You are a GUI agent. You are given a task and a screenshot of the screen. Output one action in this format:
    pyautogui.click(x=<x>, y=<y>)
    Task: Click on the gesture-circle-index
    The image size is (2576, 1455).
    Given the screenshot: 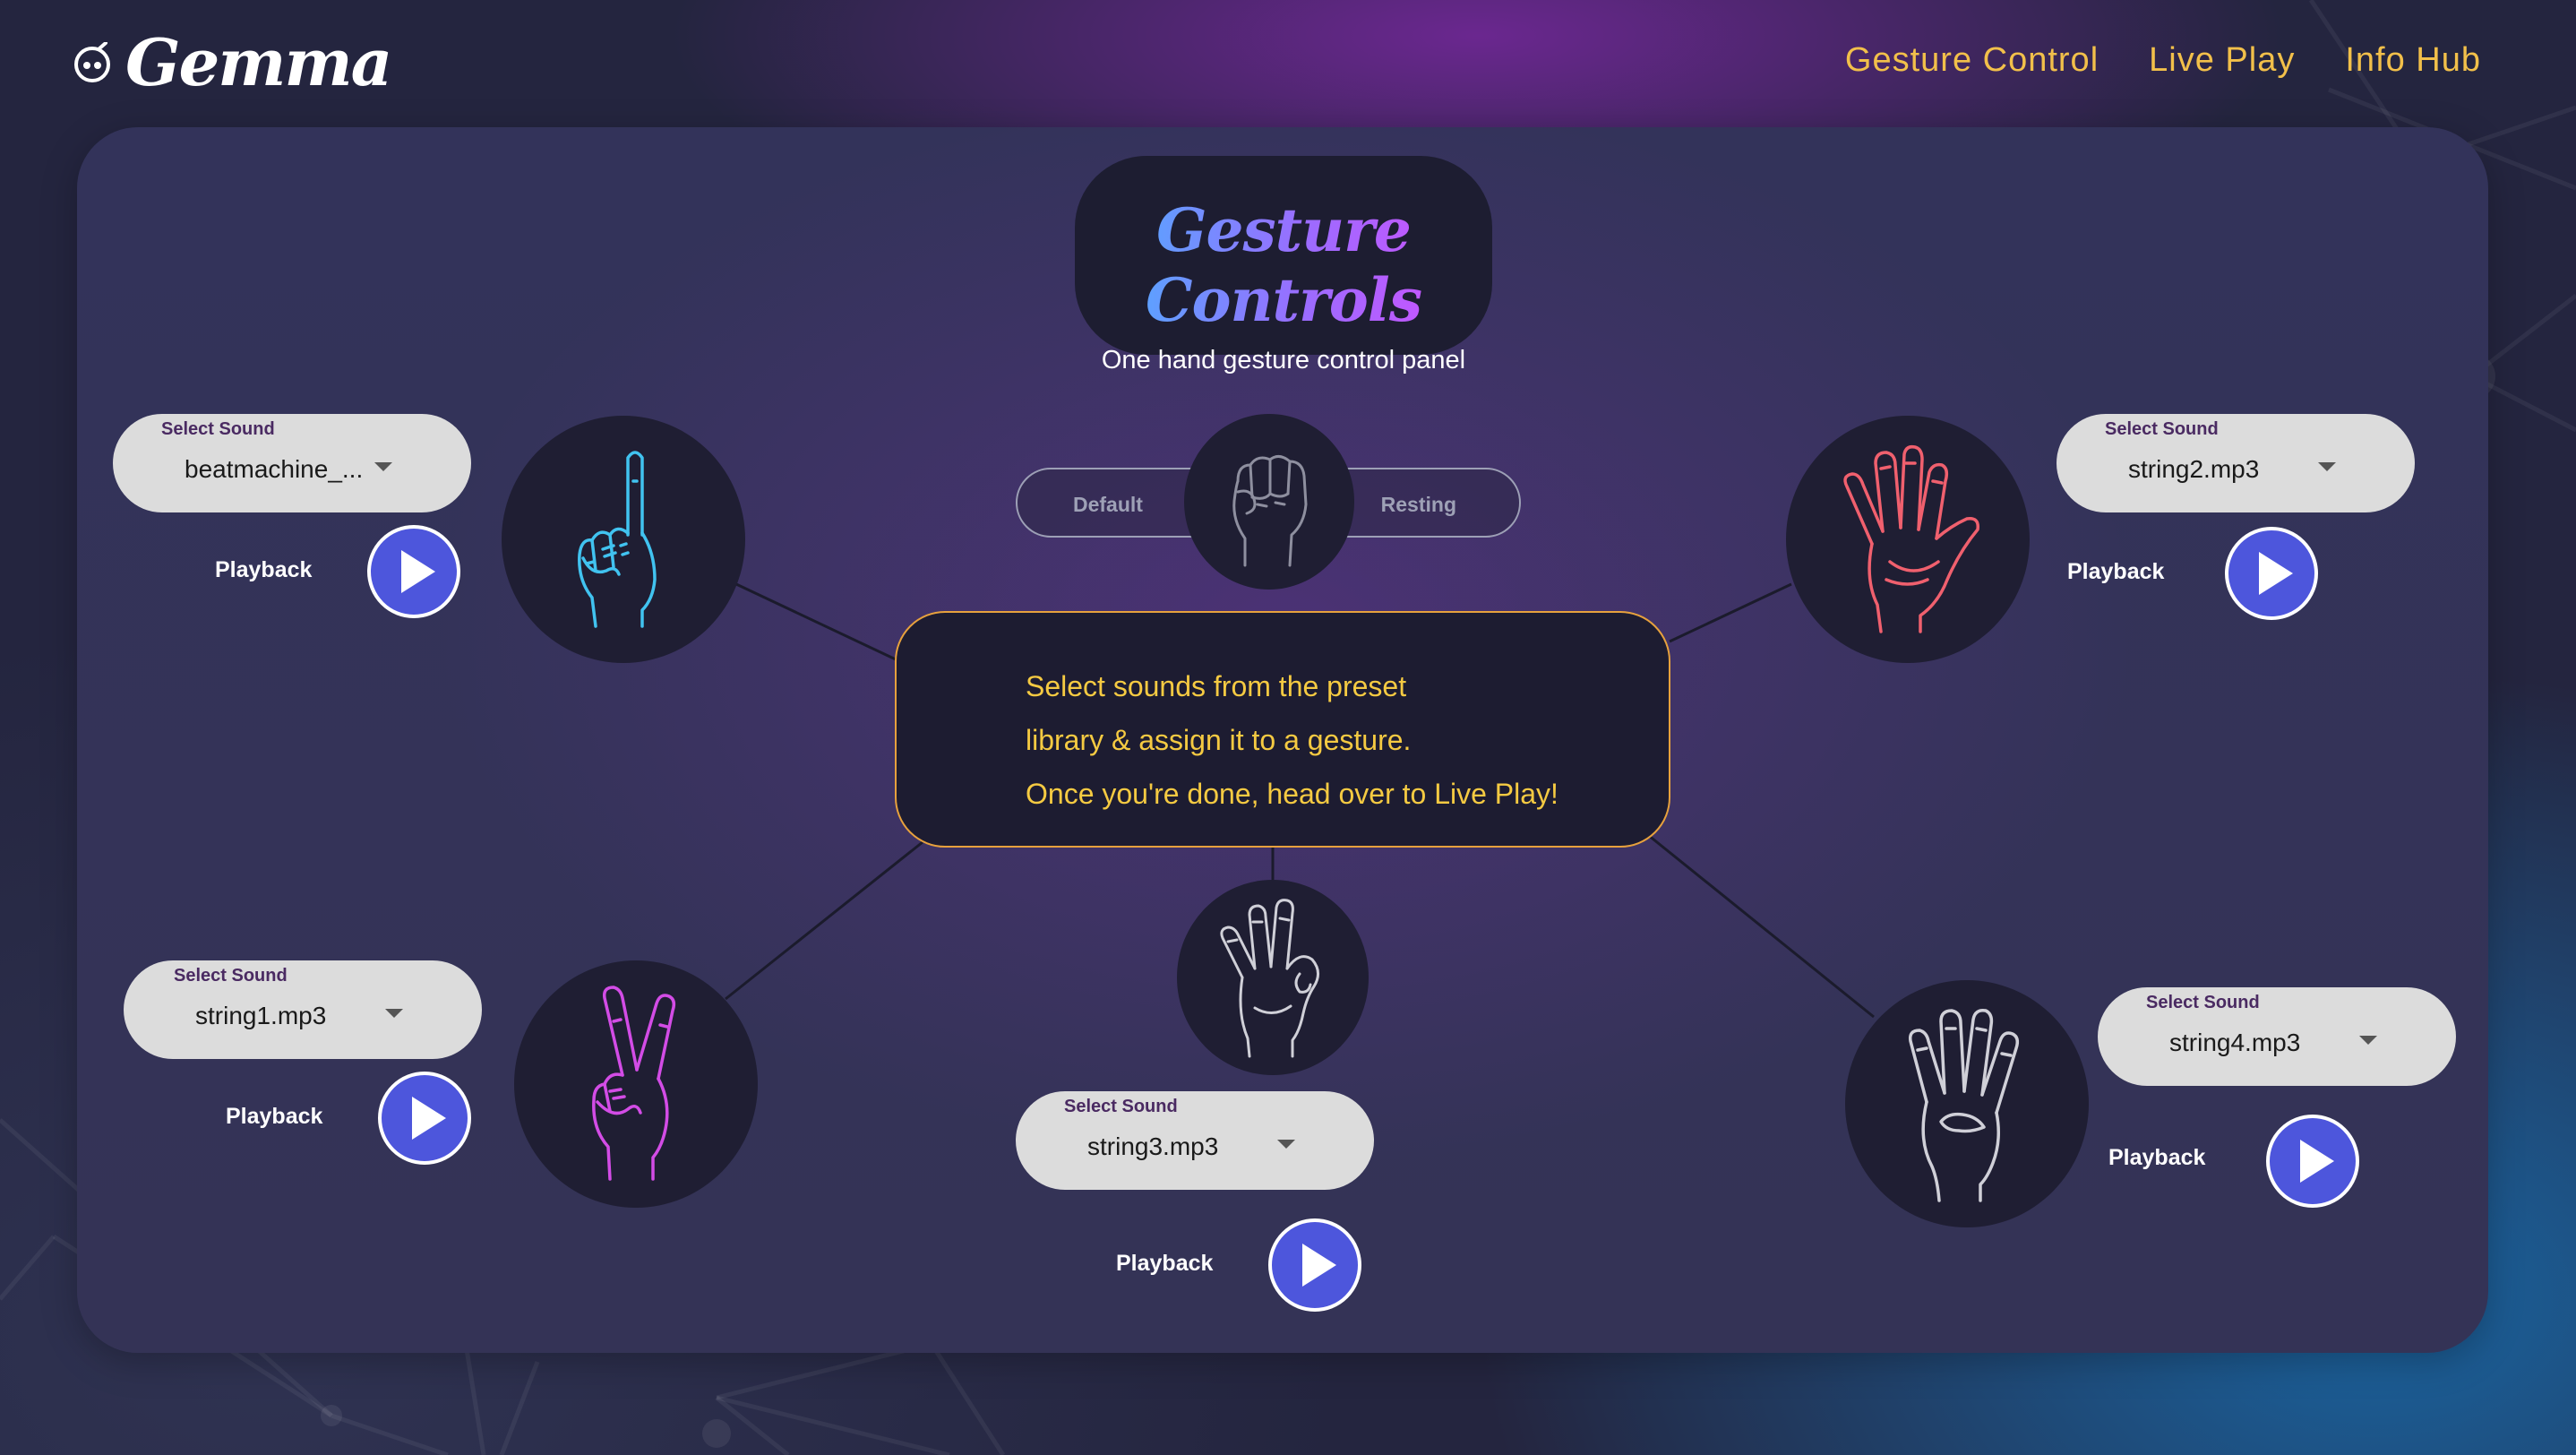 What is the action you would take?
    pyautogui.click(x=623, y=540)
    